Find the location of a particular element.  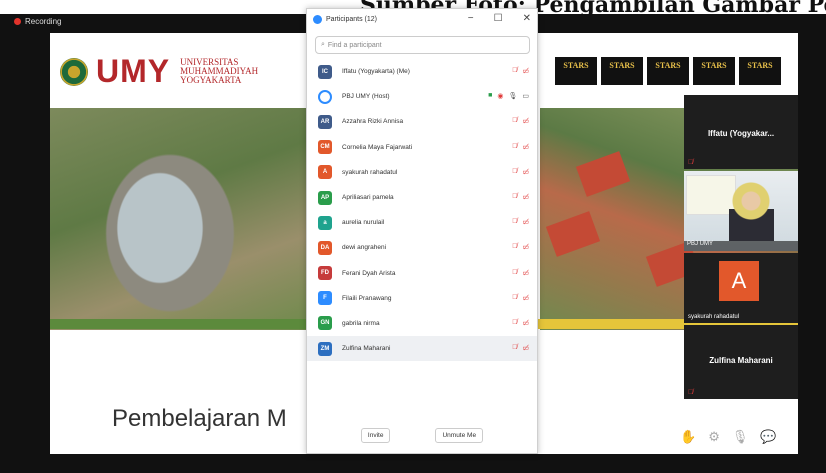

participant-row: F Filaili Pranawang 🎙̸ ▭̸ is located at coordinates (422, 298).